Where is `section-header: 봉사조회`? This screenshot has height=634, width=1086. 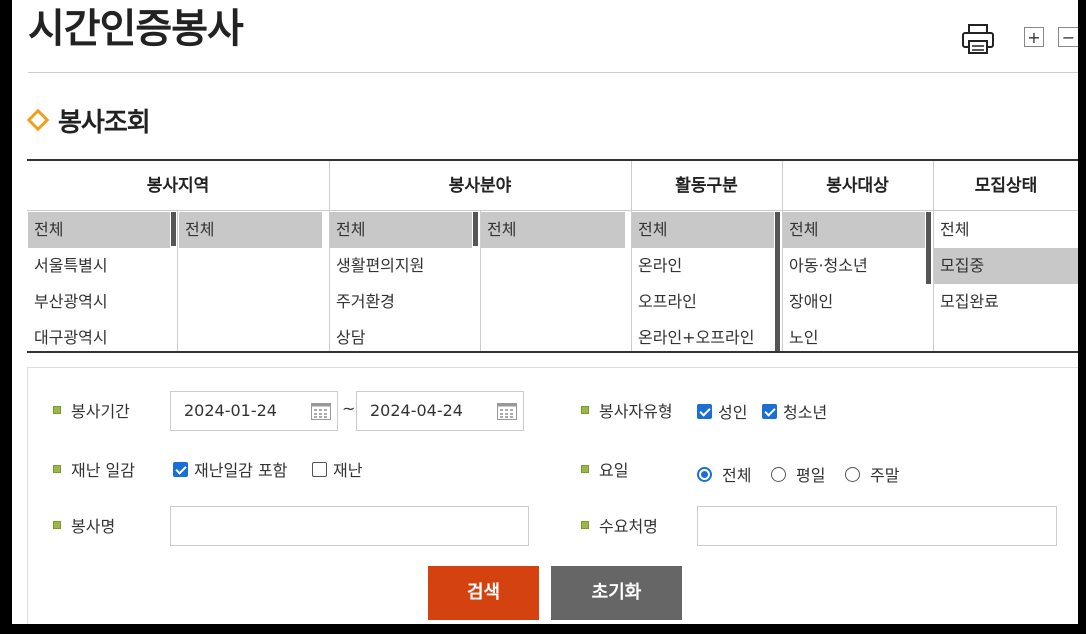
section-header: 봉사조회 is located at coordinates (88, 120).